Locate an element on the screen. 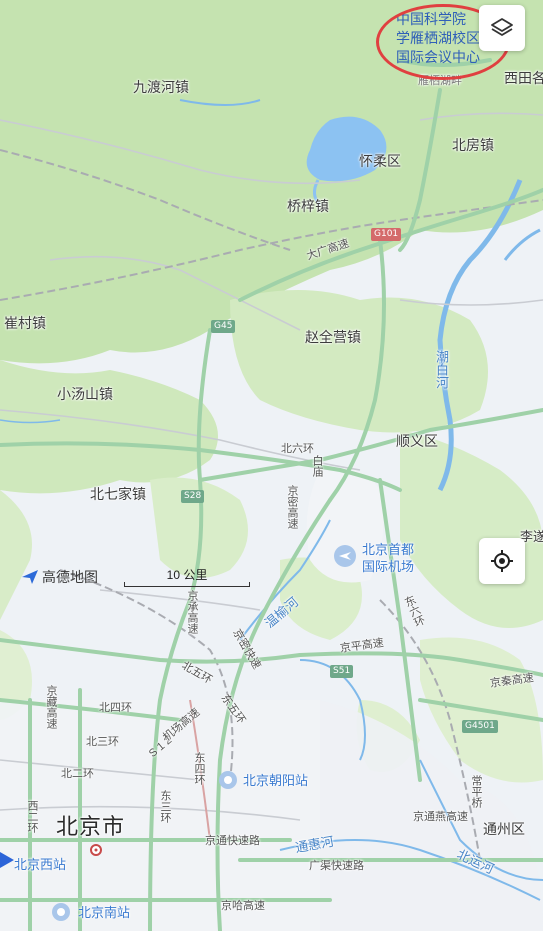 Image resolution: width=543 pixels, height=931 pixels. place-label: 崔村镇 is located at coordinates (25, 323).